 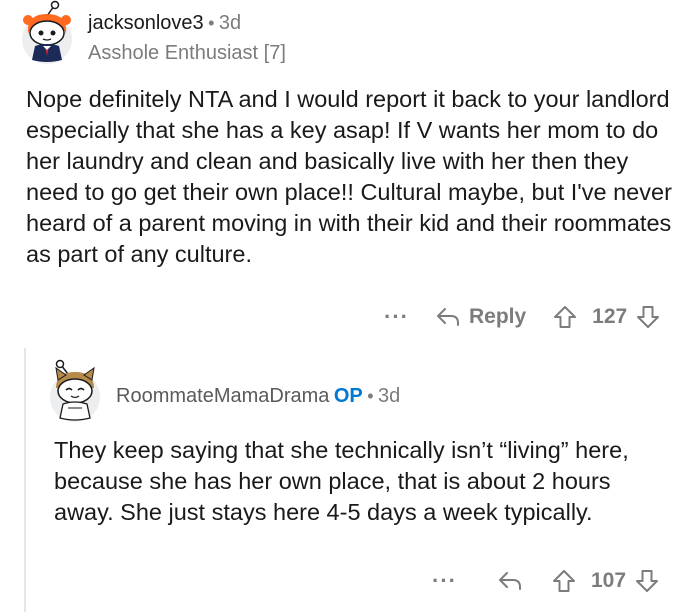 I want to click on vote-score: 127, so click(x=610, y=316).